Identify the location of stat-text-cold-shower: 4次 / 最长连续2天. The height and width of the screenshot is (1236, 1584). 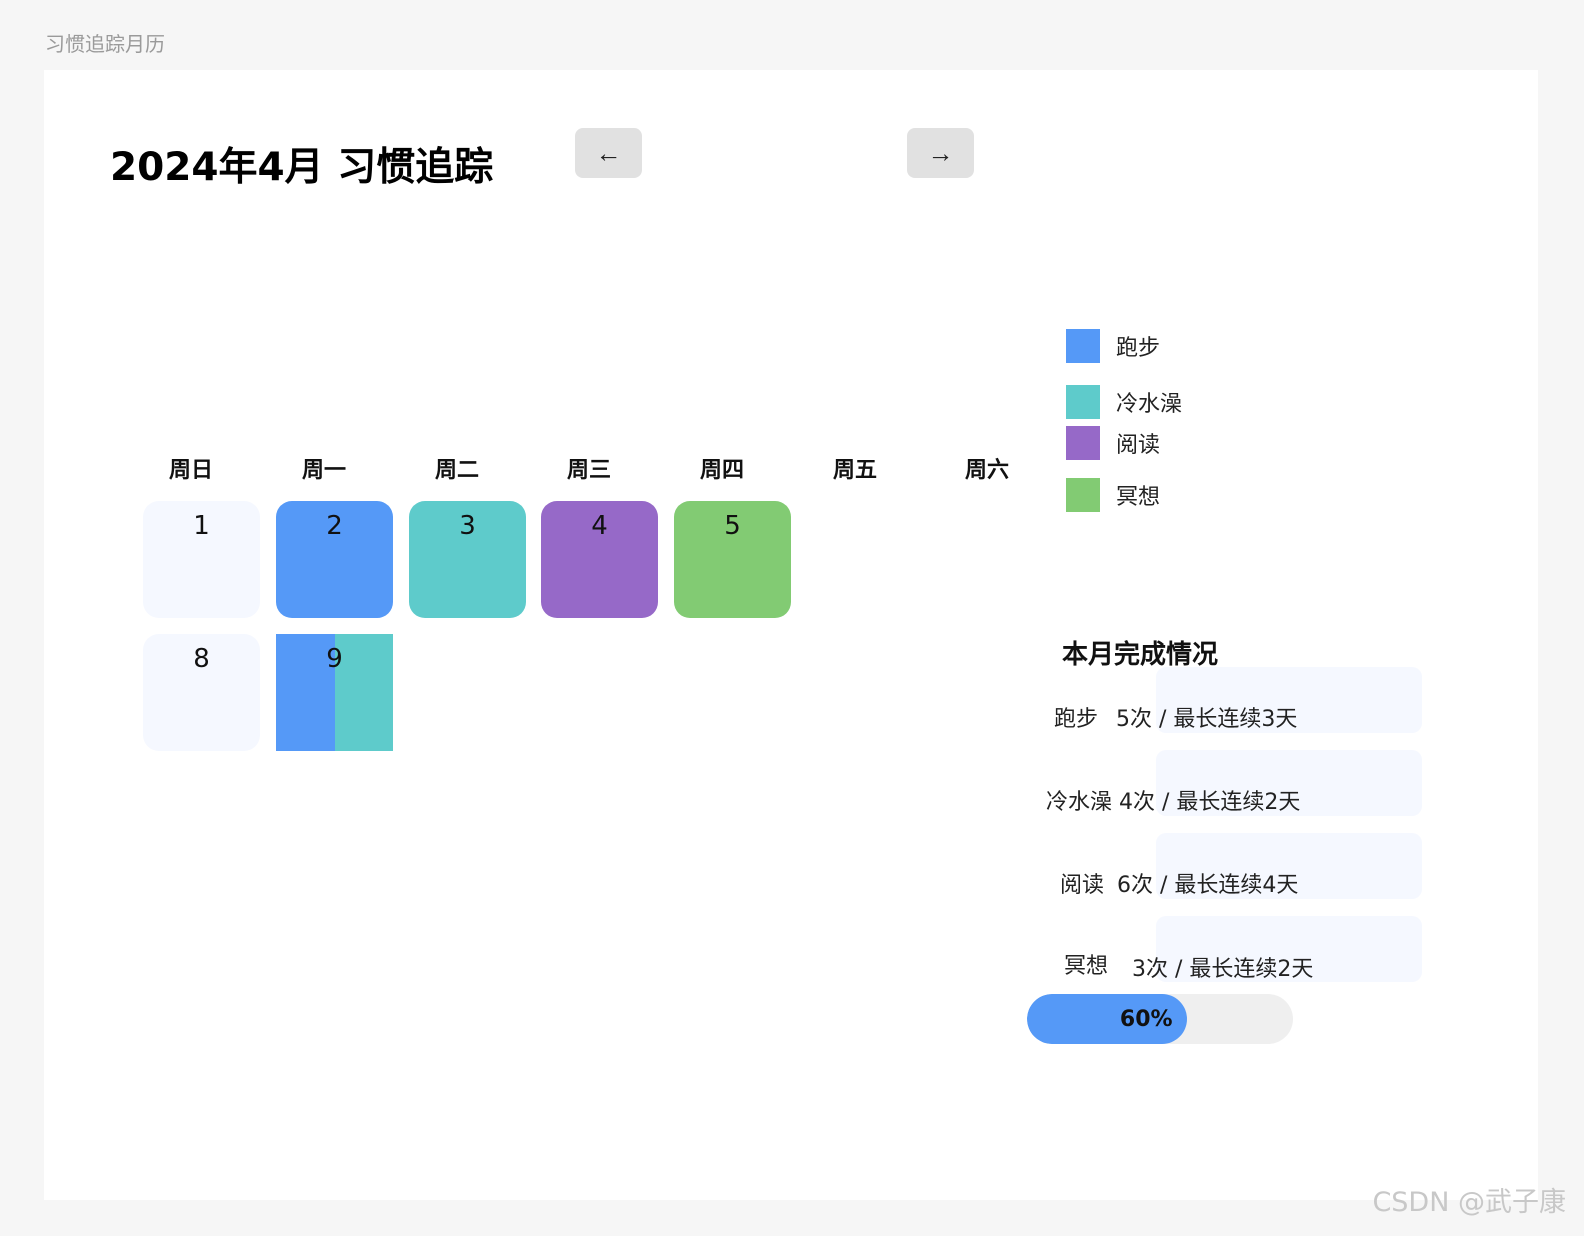
(1210, 802).